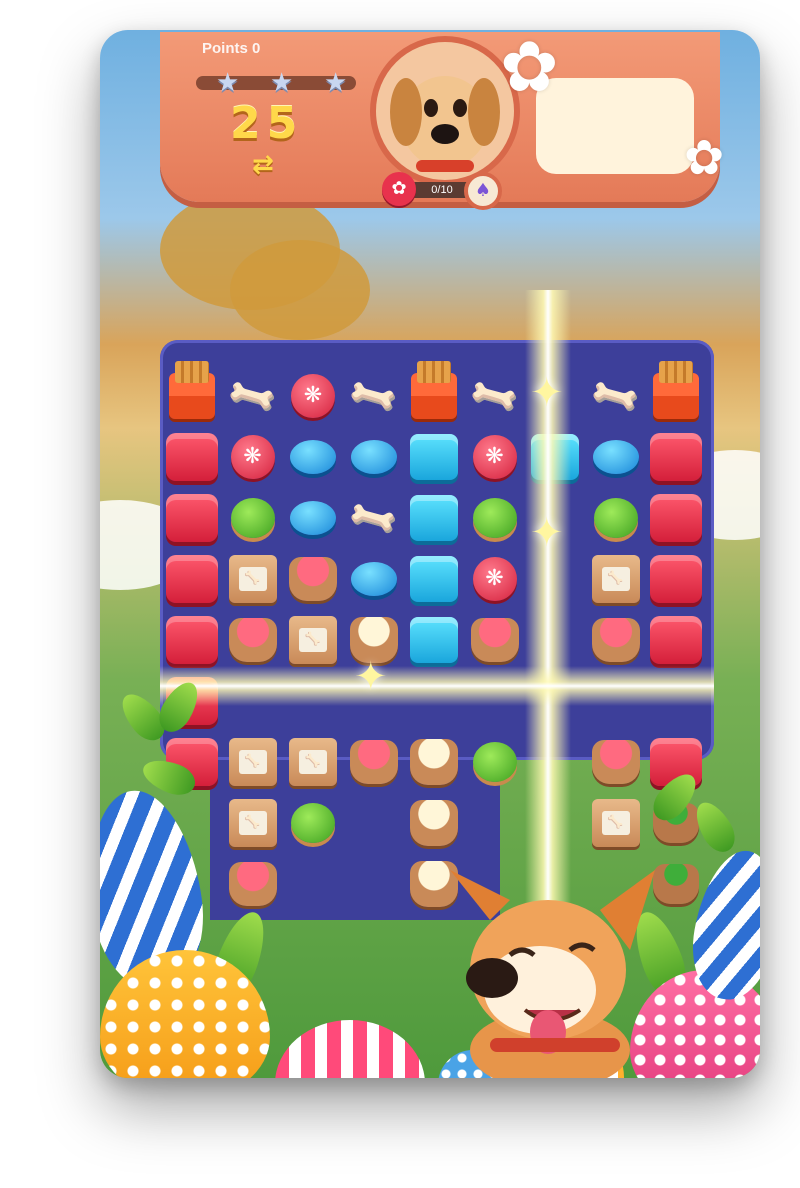 Image resolution: width=800 pixels, height=1188 pixels. I want to click on flower-pot-tile-icon, so click(434, 823).